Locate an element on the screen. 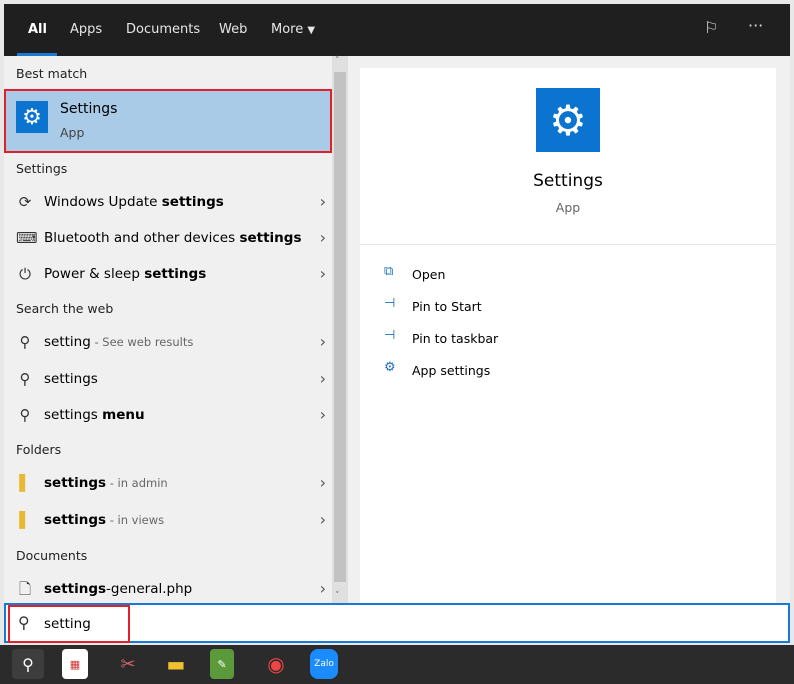 This screenshot has width=794, height=684. power-icon: ⏻ is located at coordinates (25, 274).